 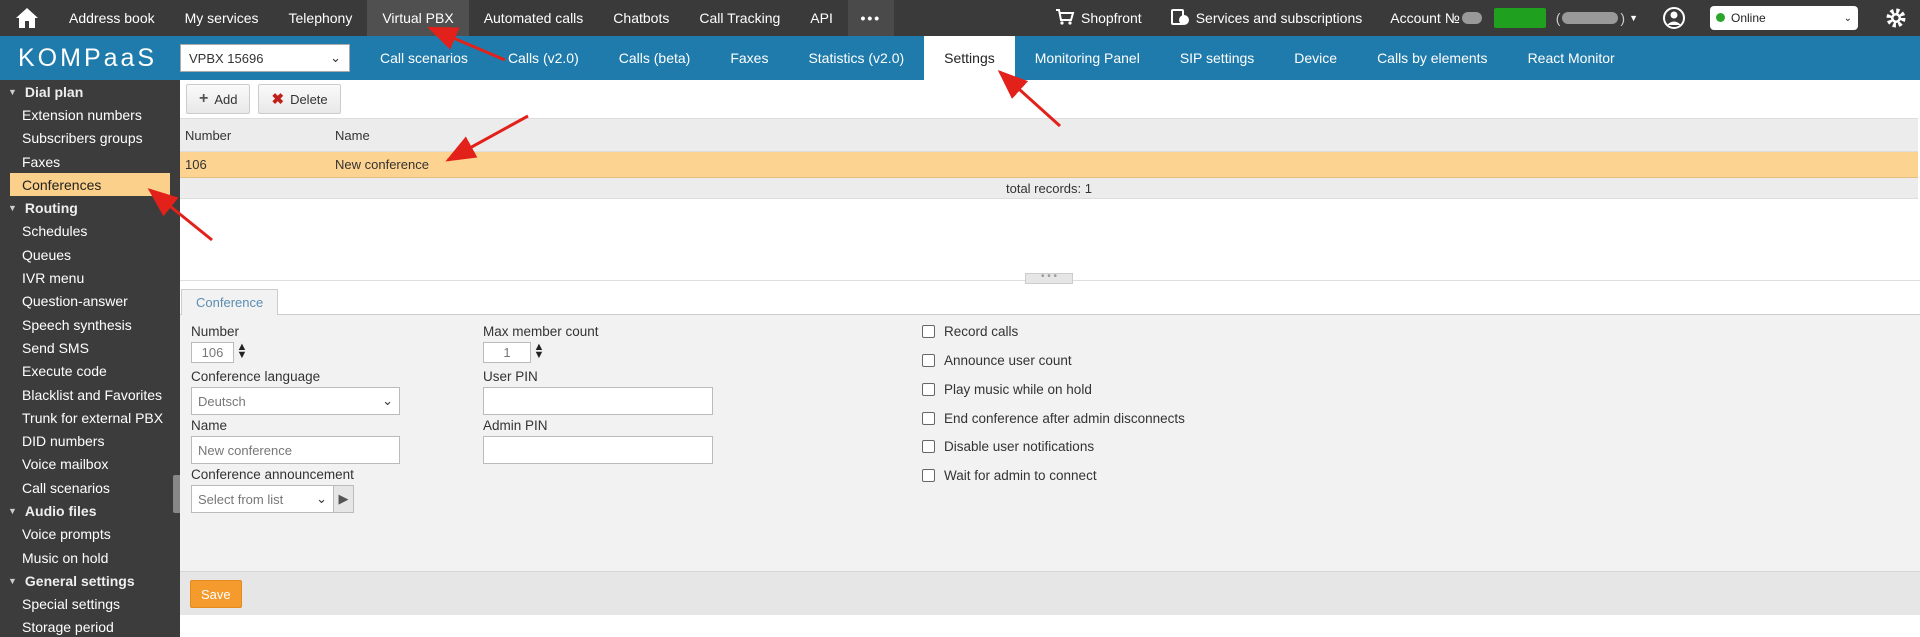 What do you see at coordinates (856, 58) in the screenshot?
I see `tab-statistics-v2: Statistics (v2.0)` at bounding box center [856, 58].